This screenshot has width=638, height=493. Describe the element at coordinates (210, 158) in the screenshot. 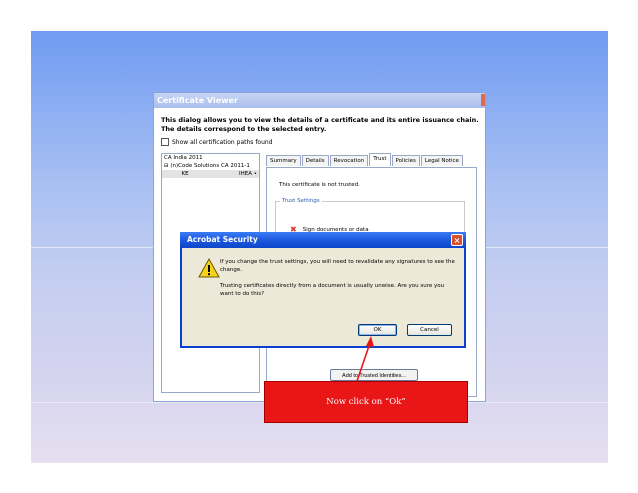

I see `tree-item: CA India 2011` at that location.